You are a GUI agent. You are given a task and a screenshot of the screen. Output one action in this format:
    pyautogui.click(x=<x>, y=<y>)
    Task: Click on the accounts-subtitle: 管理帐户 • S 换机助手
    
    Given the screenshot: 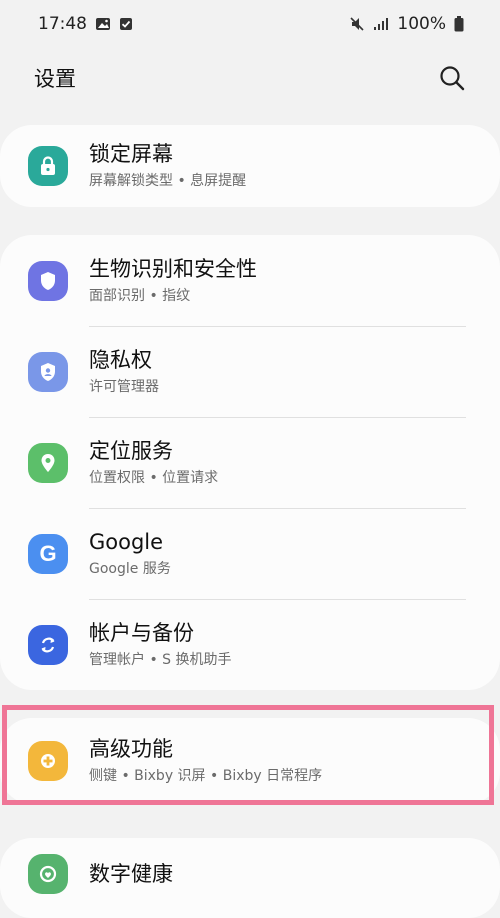 What is the action you would take?
    pyautogui.click(x=160, y=660)
    